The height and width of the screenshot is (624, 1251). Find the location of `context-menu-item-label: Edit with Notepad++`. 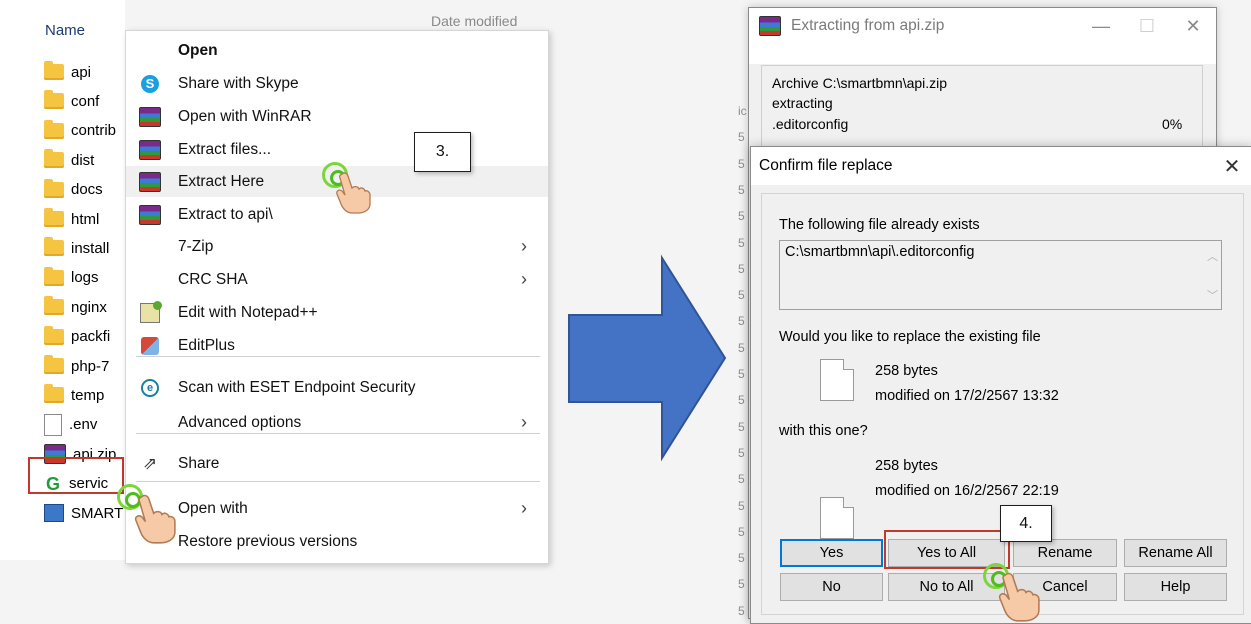

context-menu-item-label: Edit with Notepad++ is located at coordinates (248, 312).